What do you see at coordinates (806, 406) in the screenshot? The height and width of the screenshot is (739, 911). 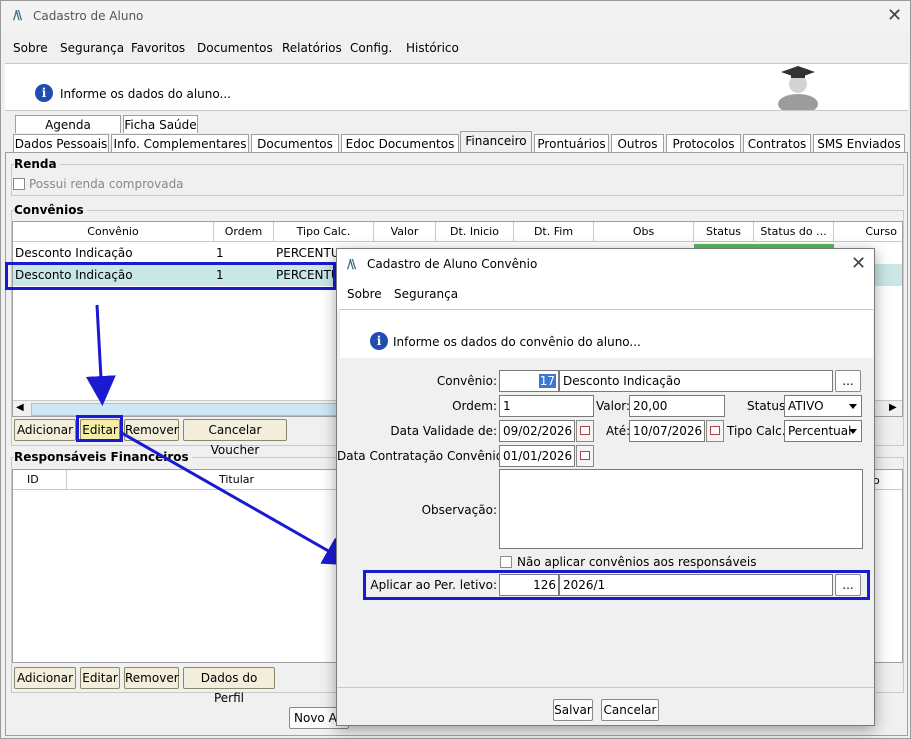 I see `status-value: ATIVO` at bounding box center [806, 406].